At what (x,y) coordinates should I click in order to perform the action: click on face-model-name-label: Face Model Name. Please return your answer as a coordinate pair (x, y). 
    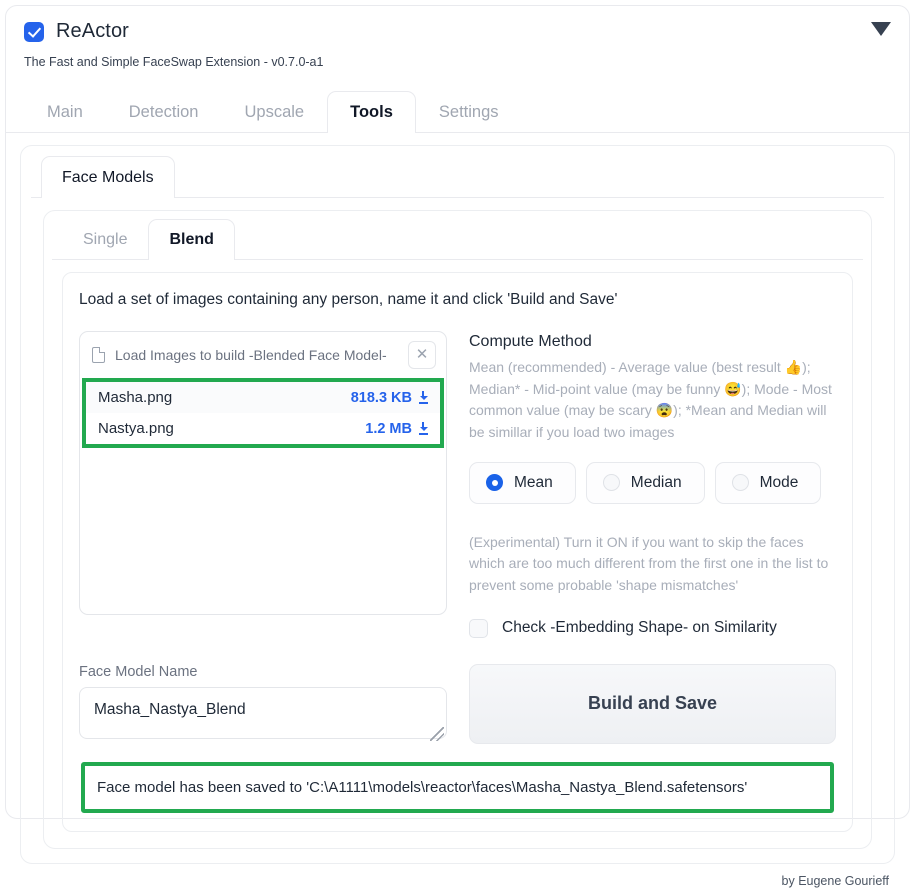
    Looking at the image, I should click on (138, 671).